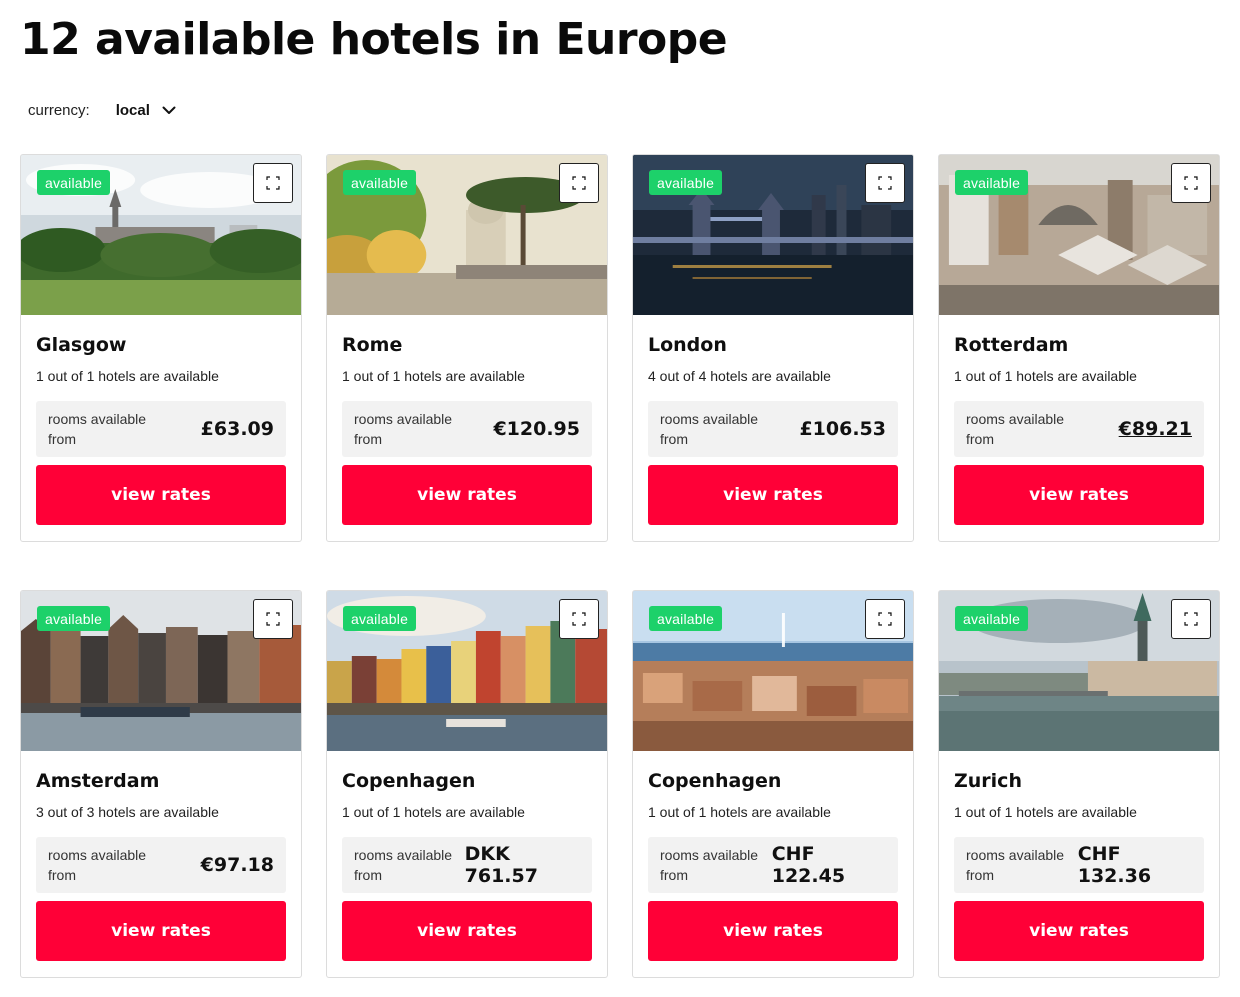 The height and width of the screenshot is (997, 1240). Describe the element at coordinates (161, 865) in the screenshot. I see `price-box: rooms available from €97.18` at that location.